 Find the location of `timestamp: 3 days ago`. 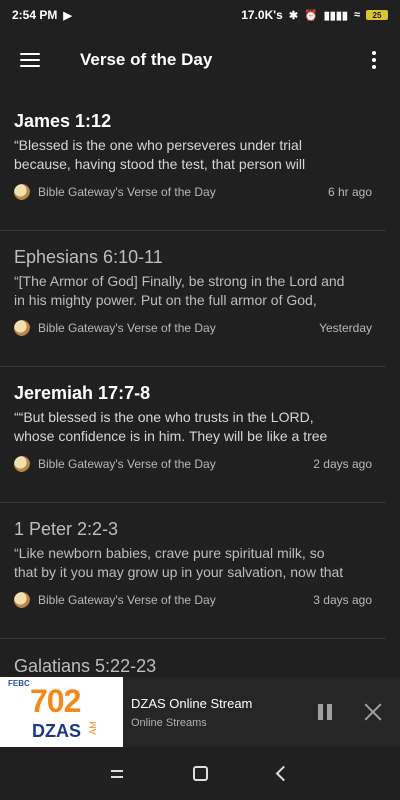

timestamp: 3 days ago is located at coordinates (342, 600).